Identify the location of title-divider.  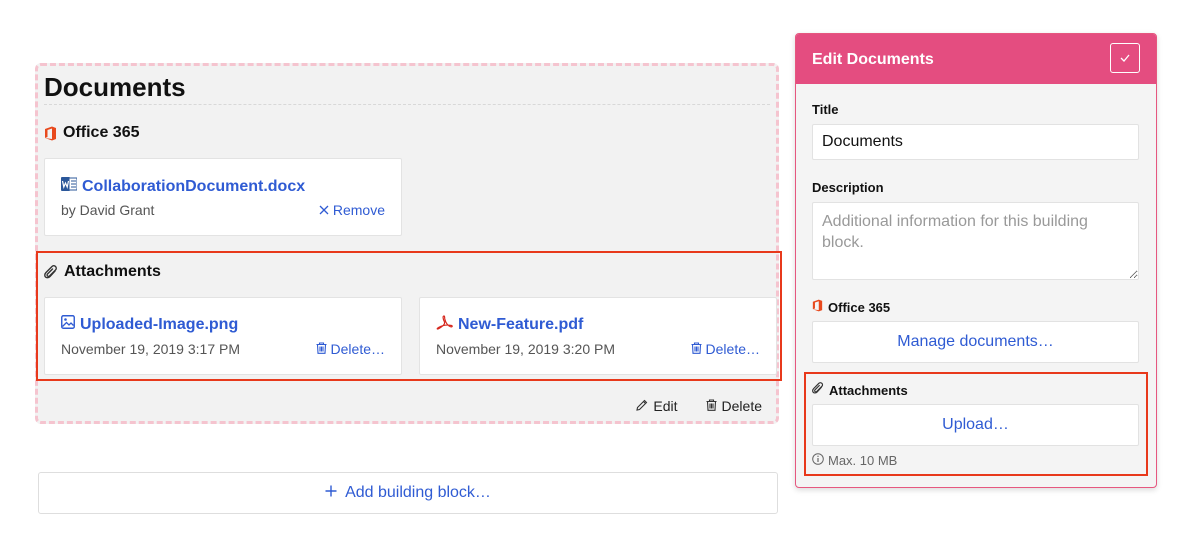
(407, 104).